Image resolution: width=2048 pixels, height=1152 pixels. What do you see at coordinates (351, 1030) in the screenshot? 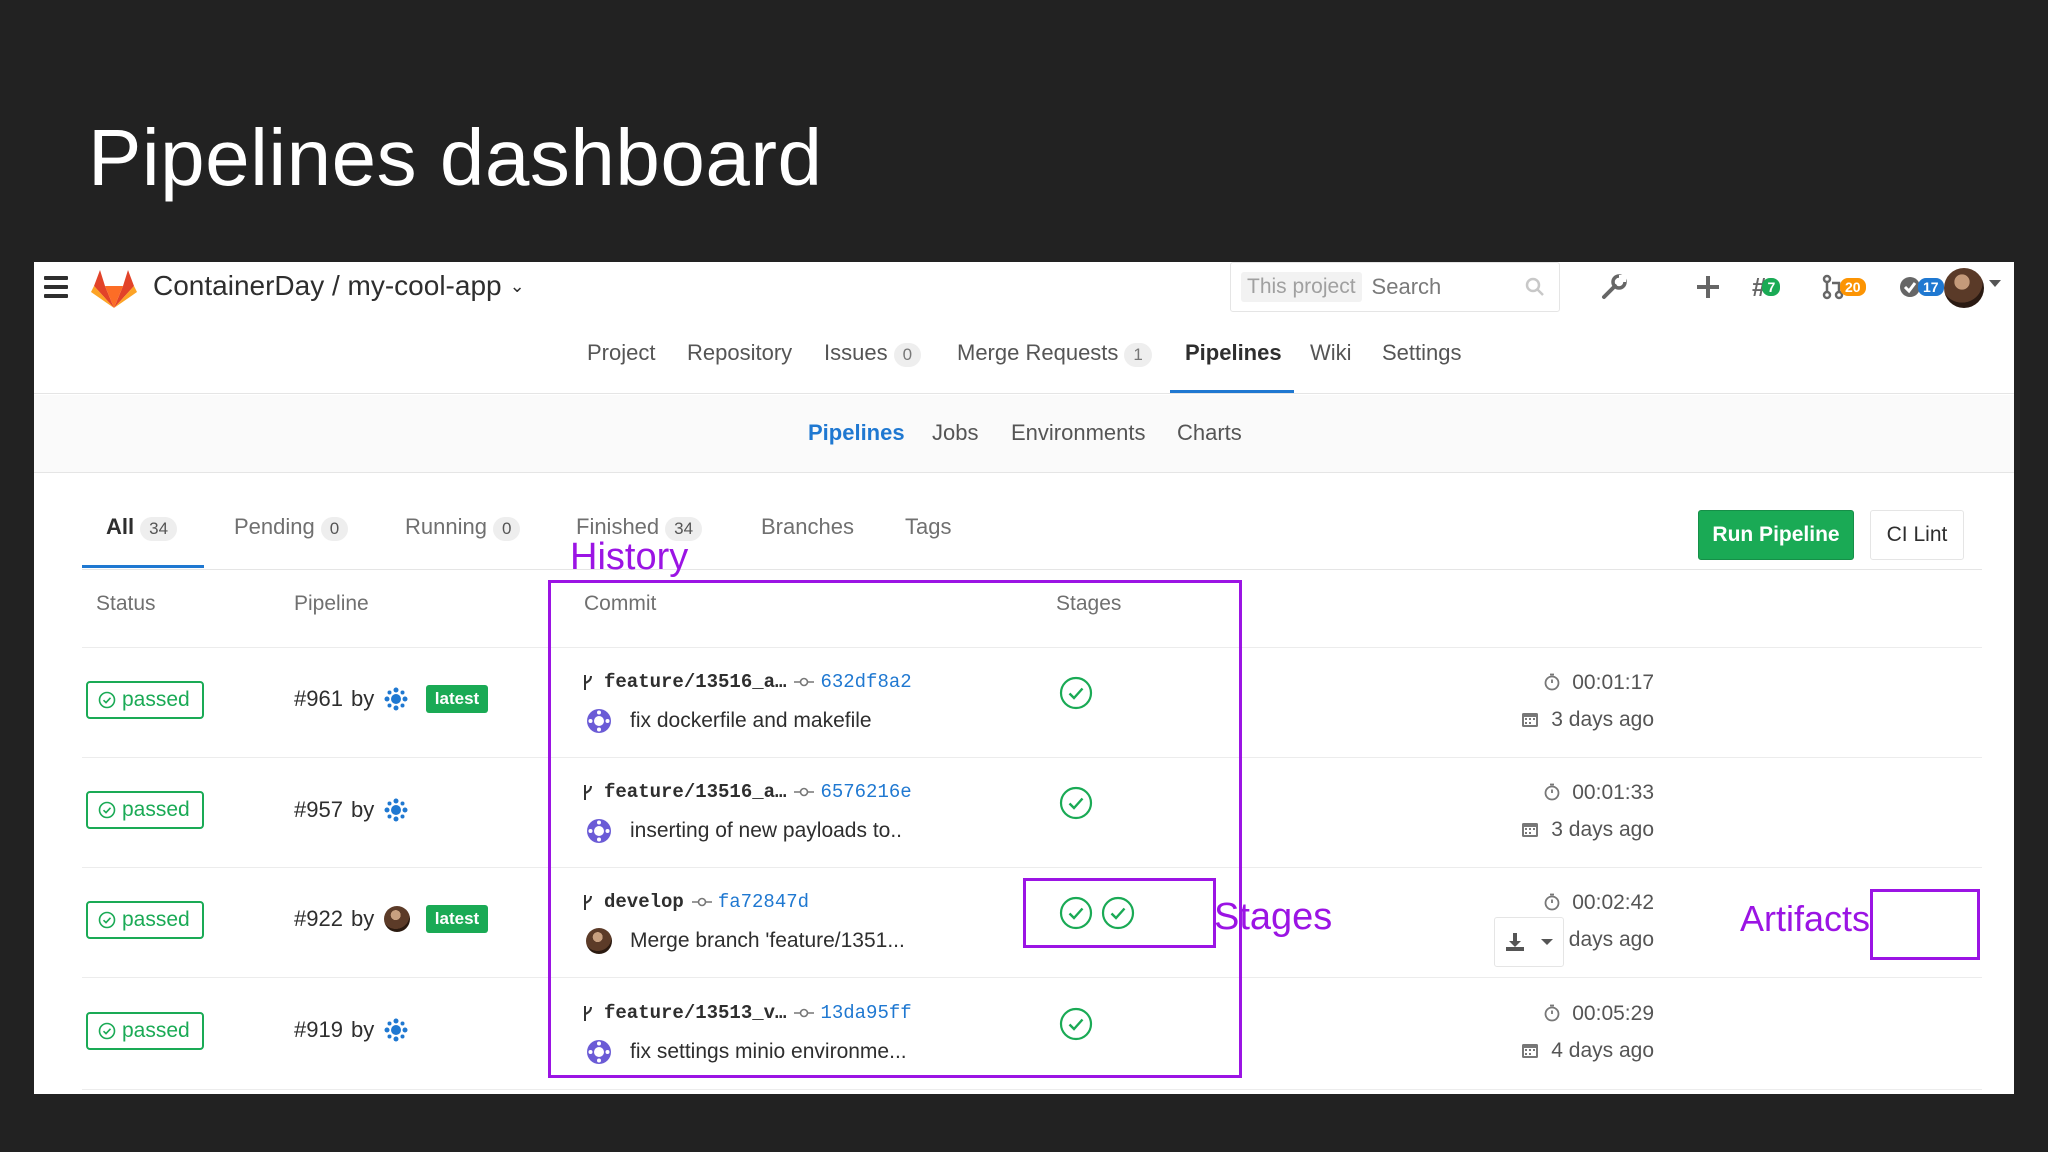
I see `pipeline-link: #919 by` at bounding box center [351, 1030].